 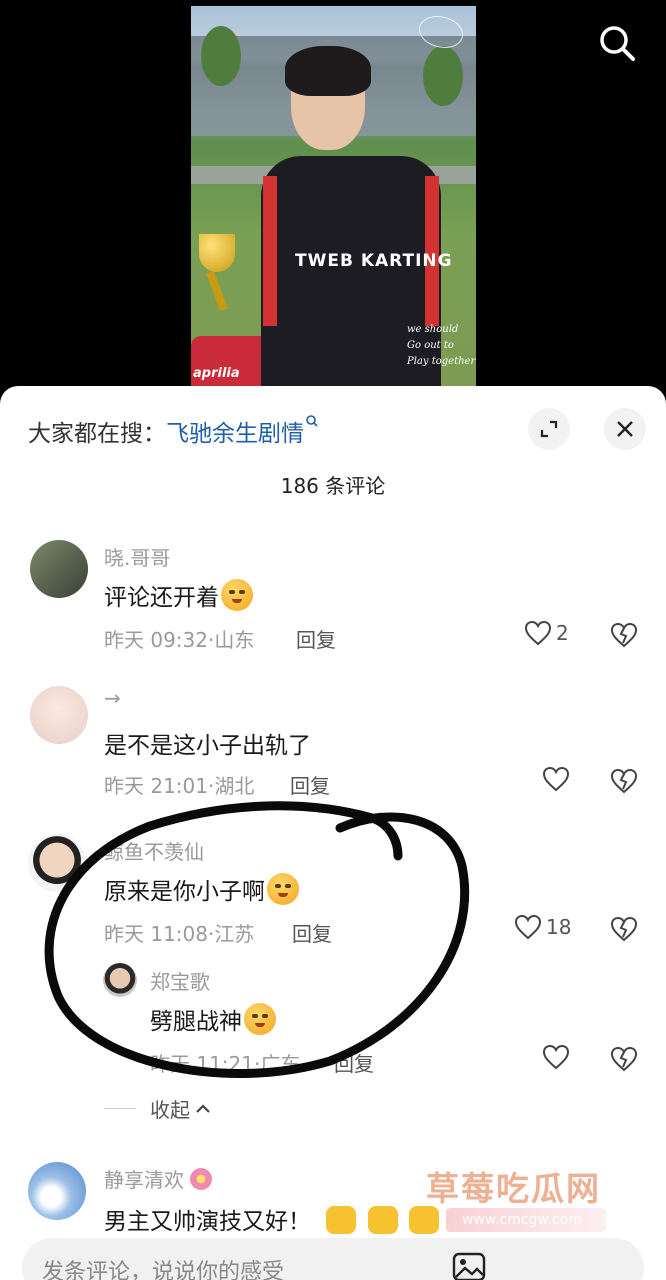 I want to click on comment-text: 评论还开着, so click(x=178, y=595).